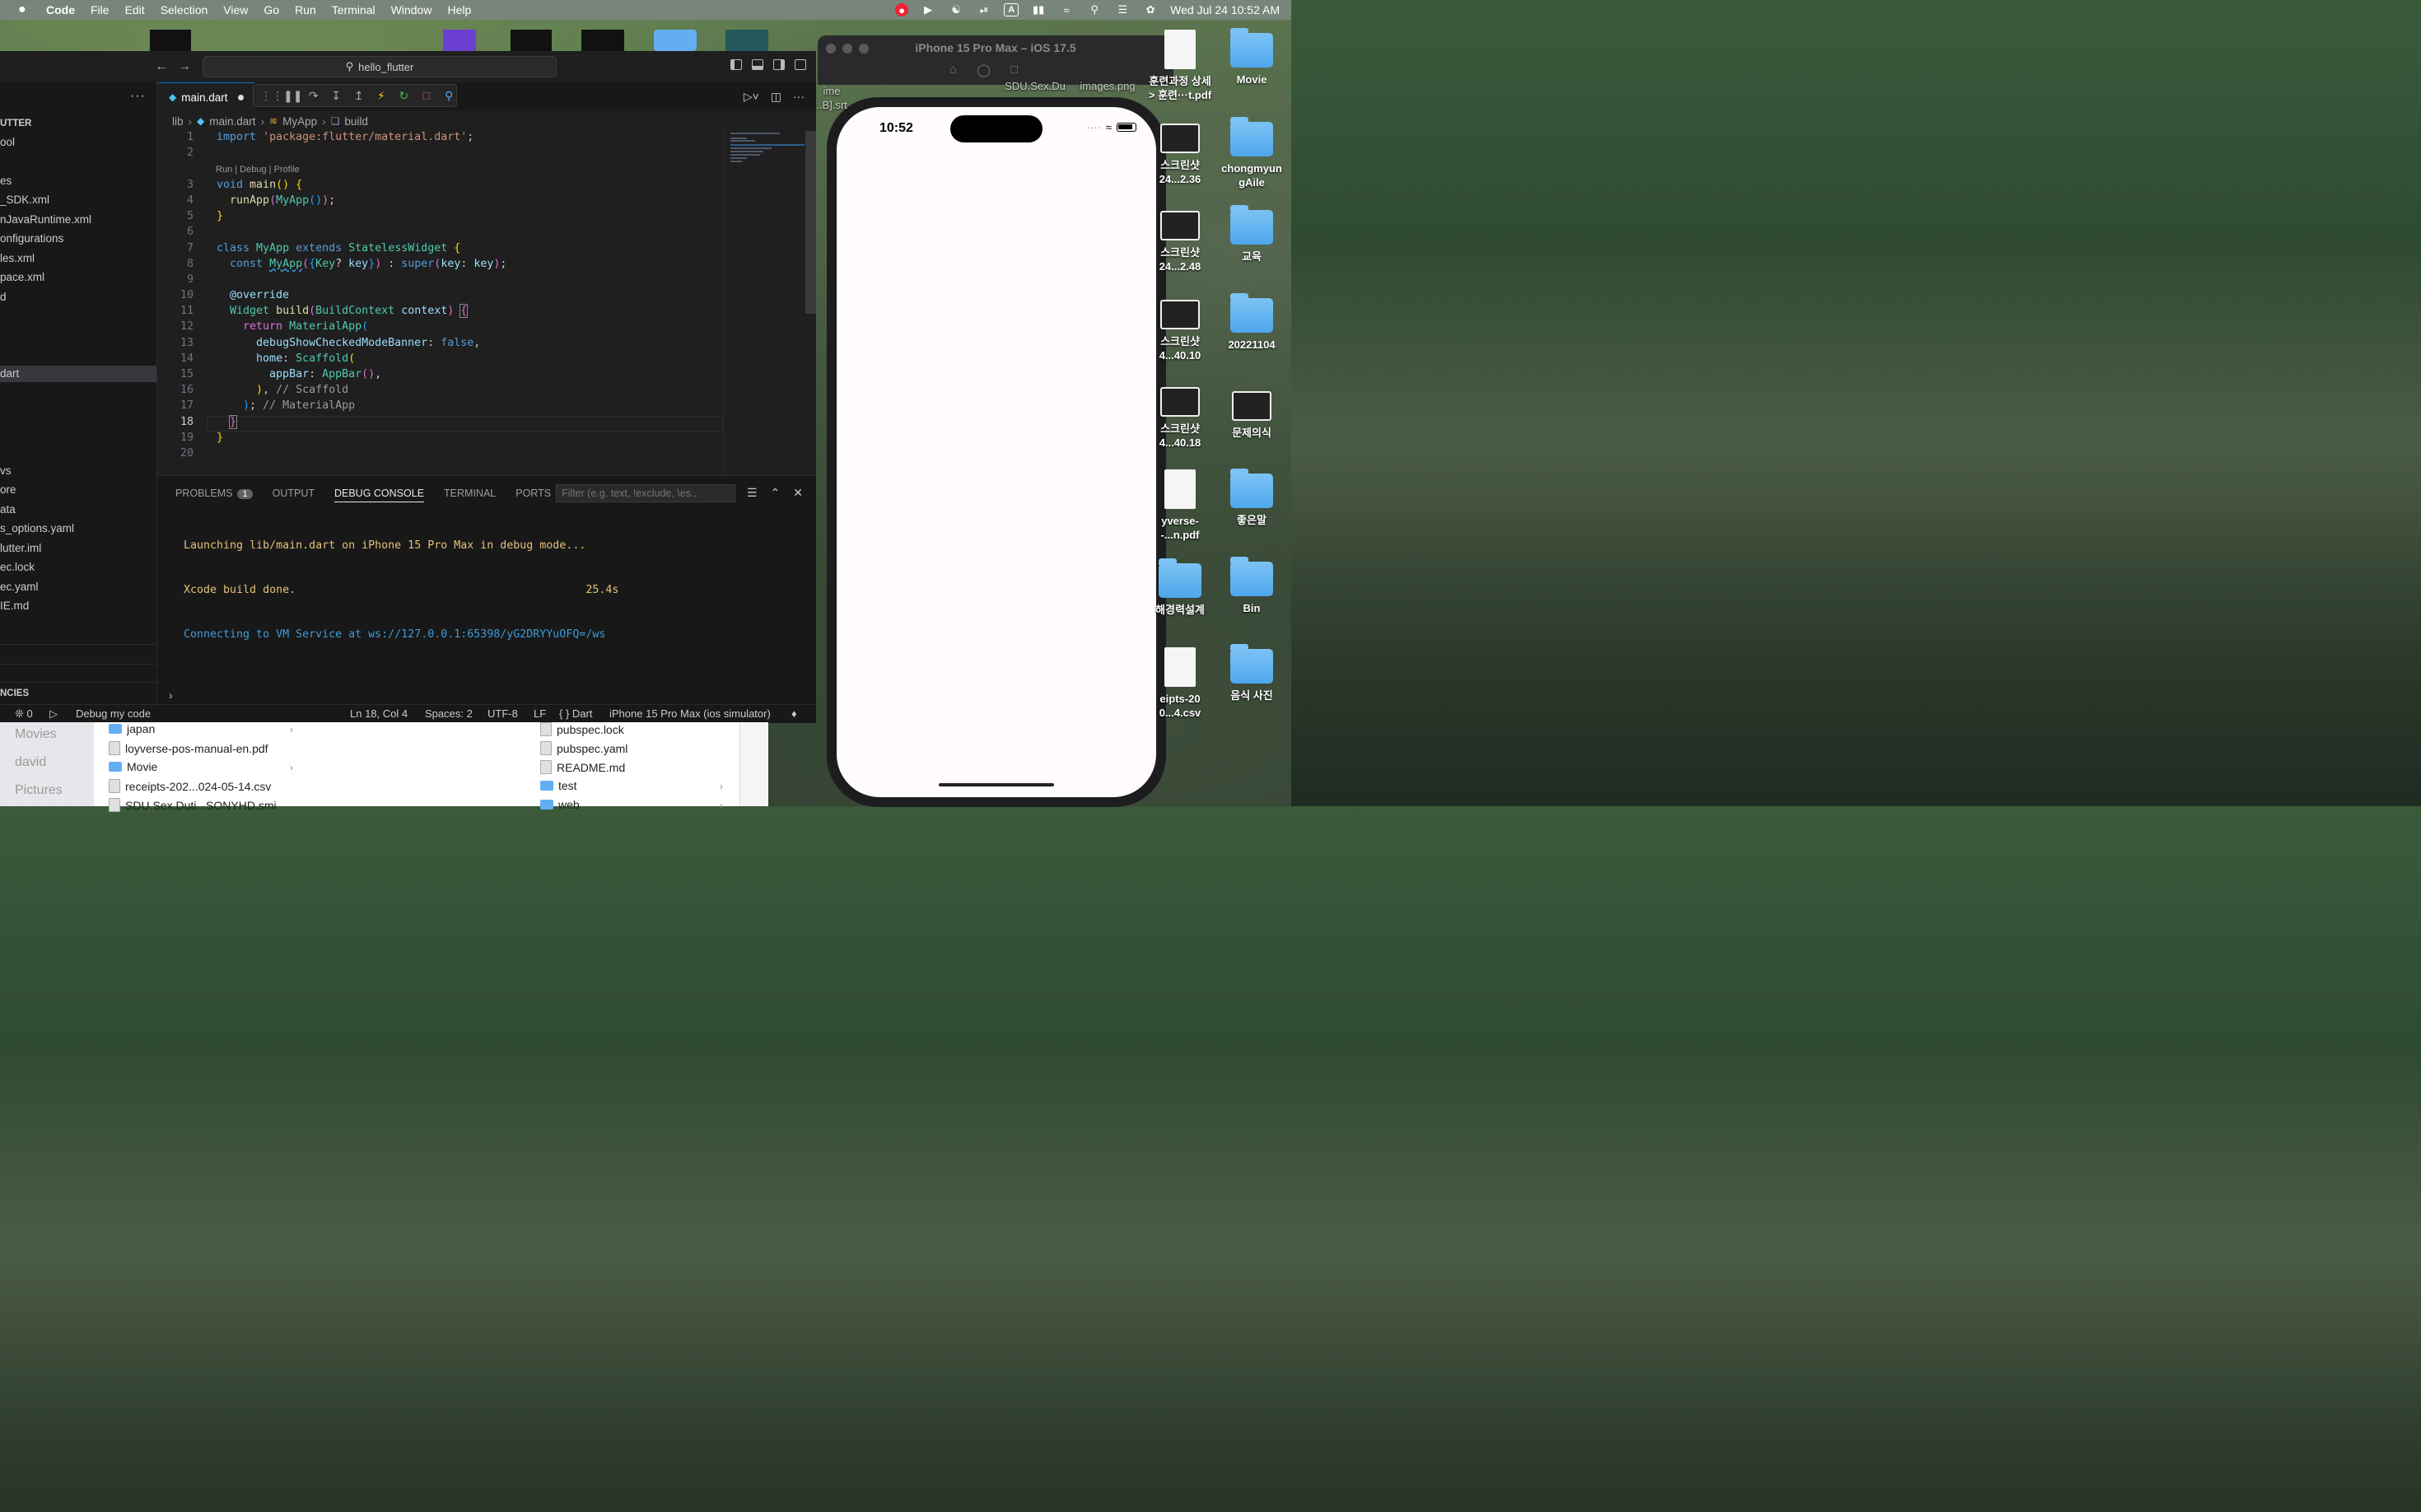 Image resolution: width=2421 pixels, height=1512 pixels. Describe the element at coordinates (299, 121) in the screenshot. I see `breadcrumb-class: MyApp` at that location.